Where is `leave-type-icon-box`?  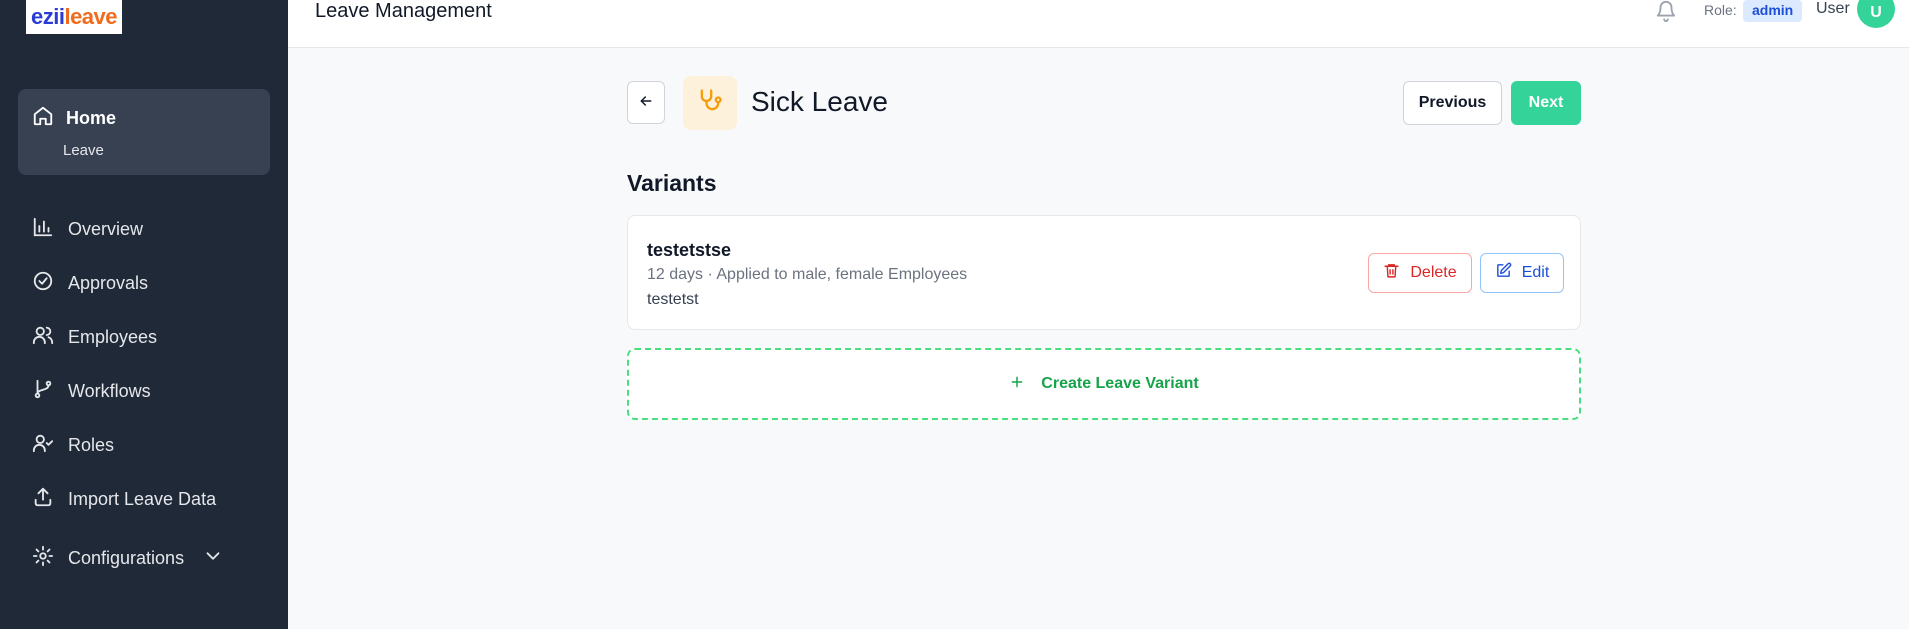
leave-type-icon-box is located at coordinates (710, 103).